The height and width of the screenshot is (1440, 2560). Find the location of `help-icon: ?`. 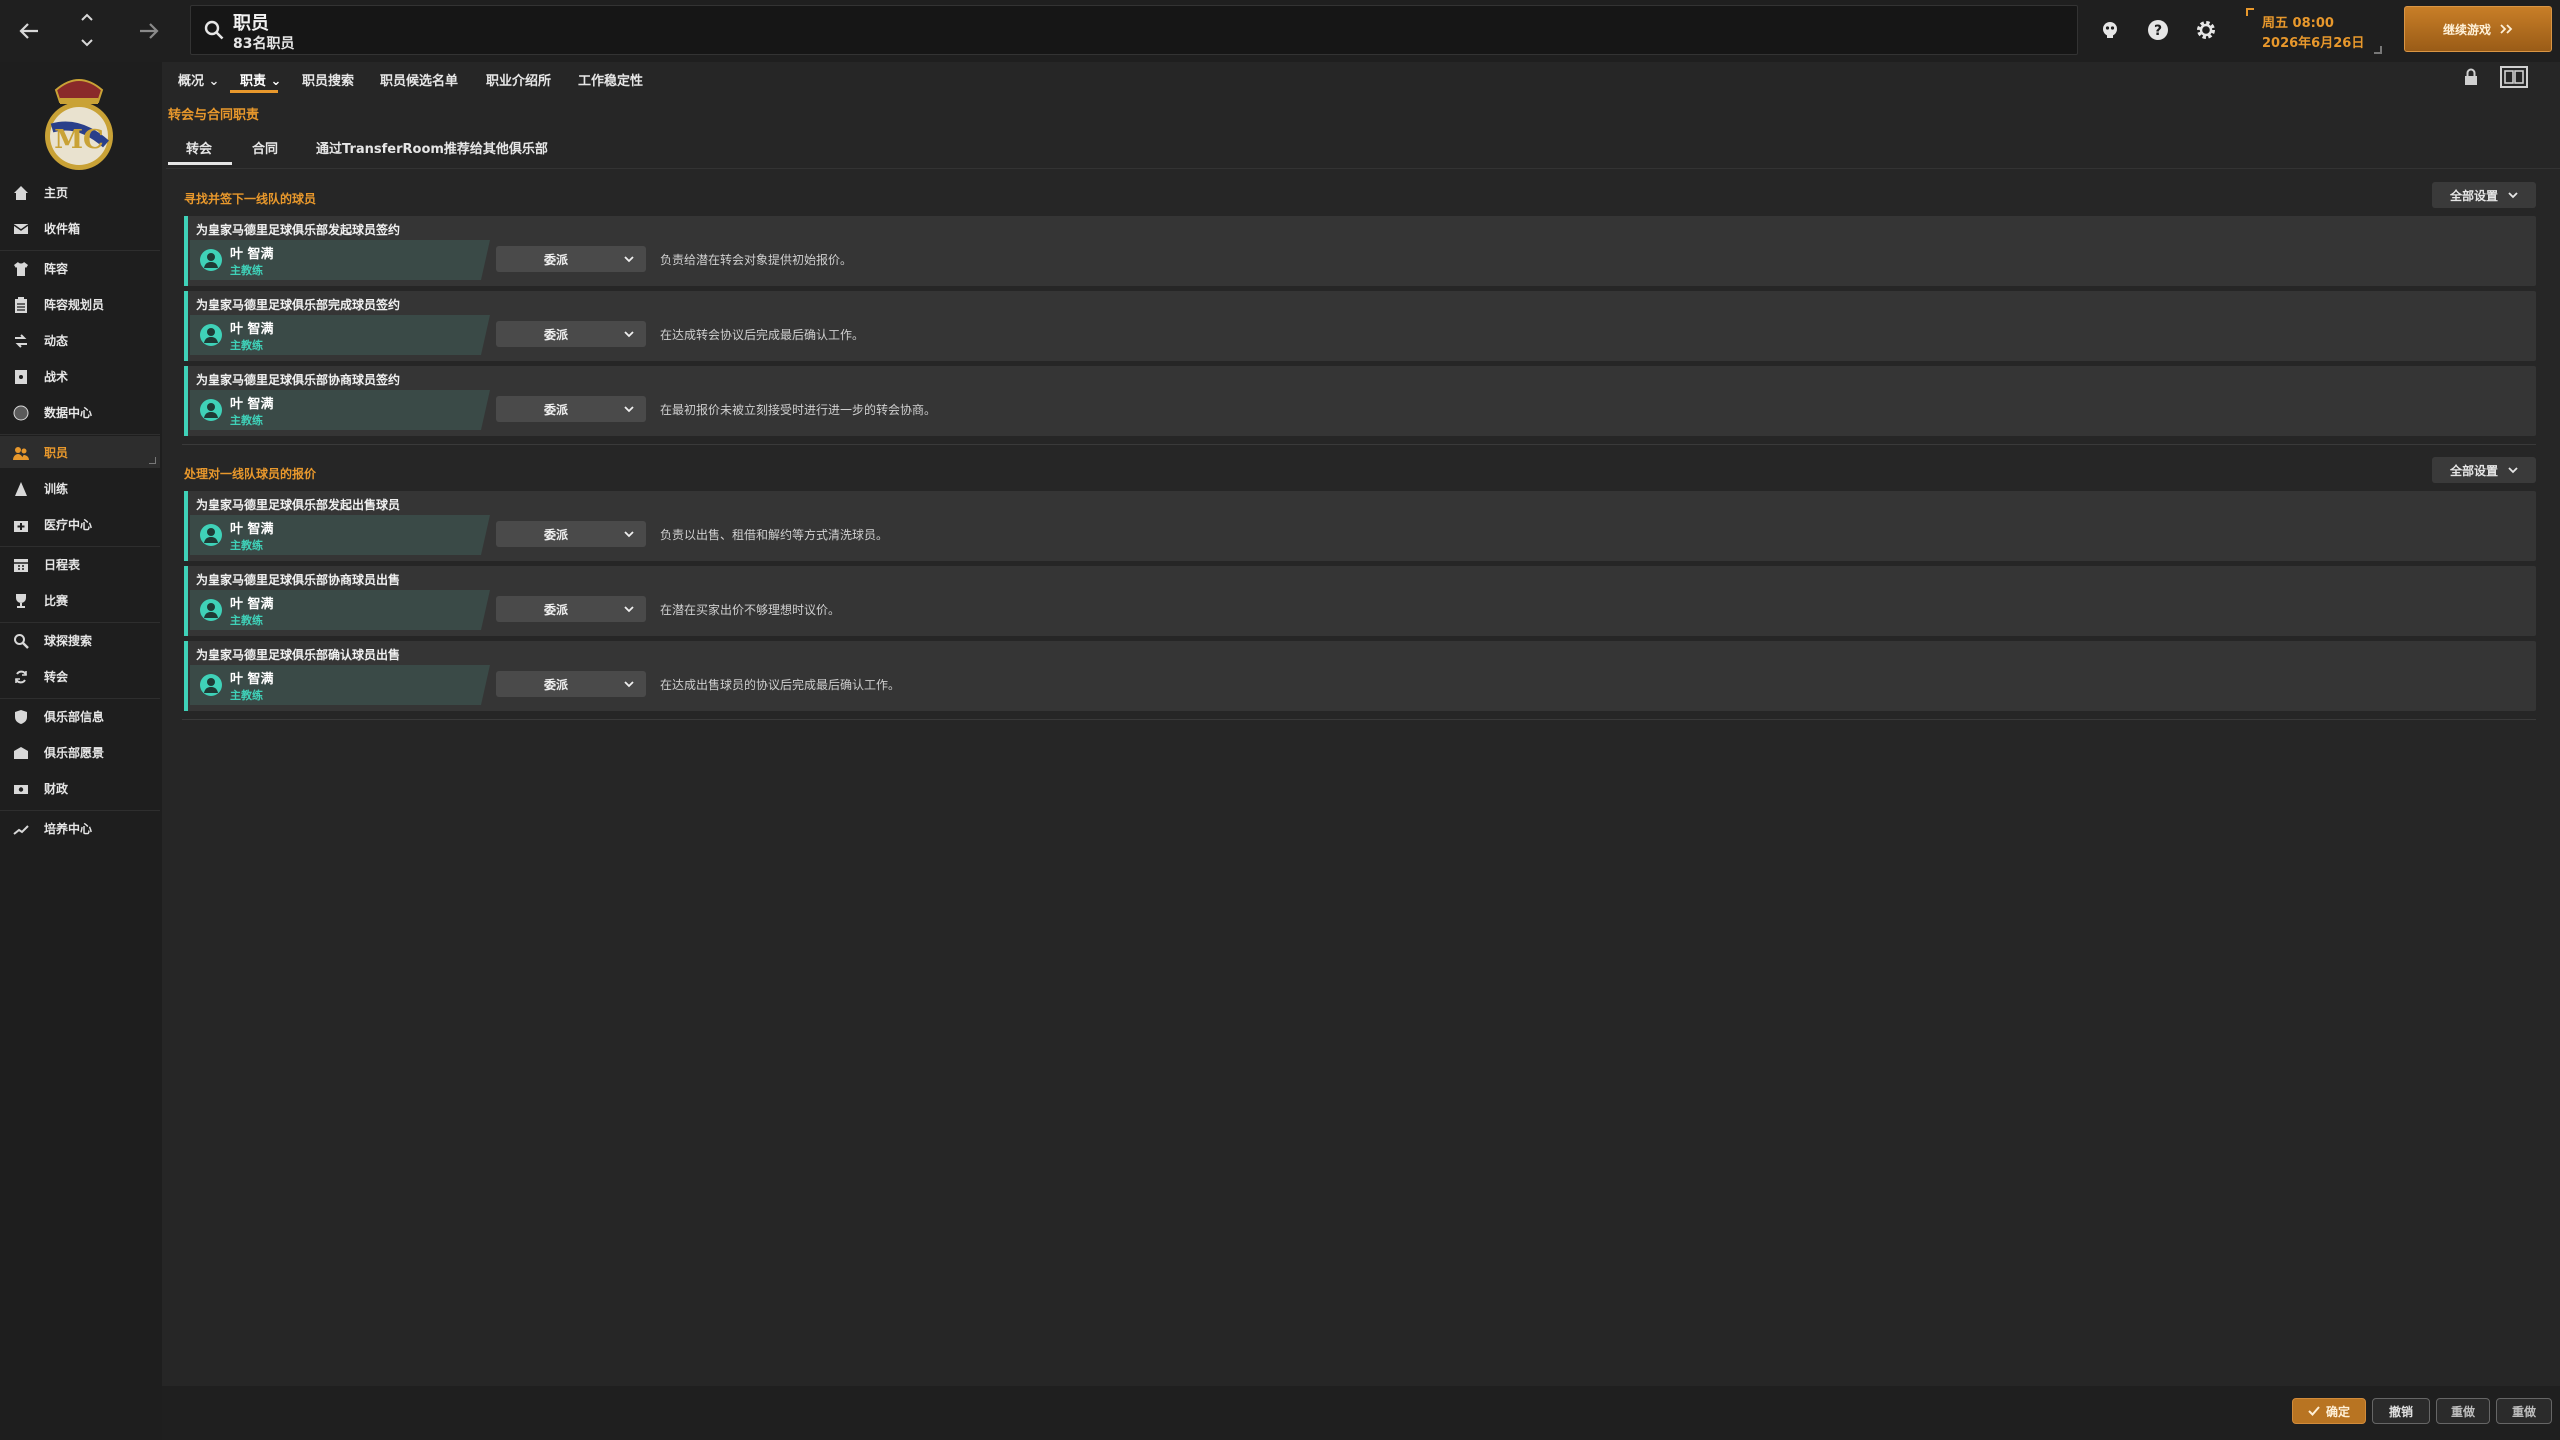

help-icon: ? is located at coordinates (2158, 30).